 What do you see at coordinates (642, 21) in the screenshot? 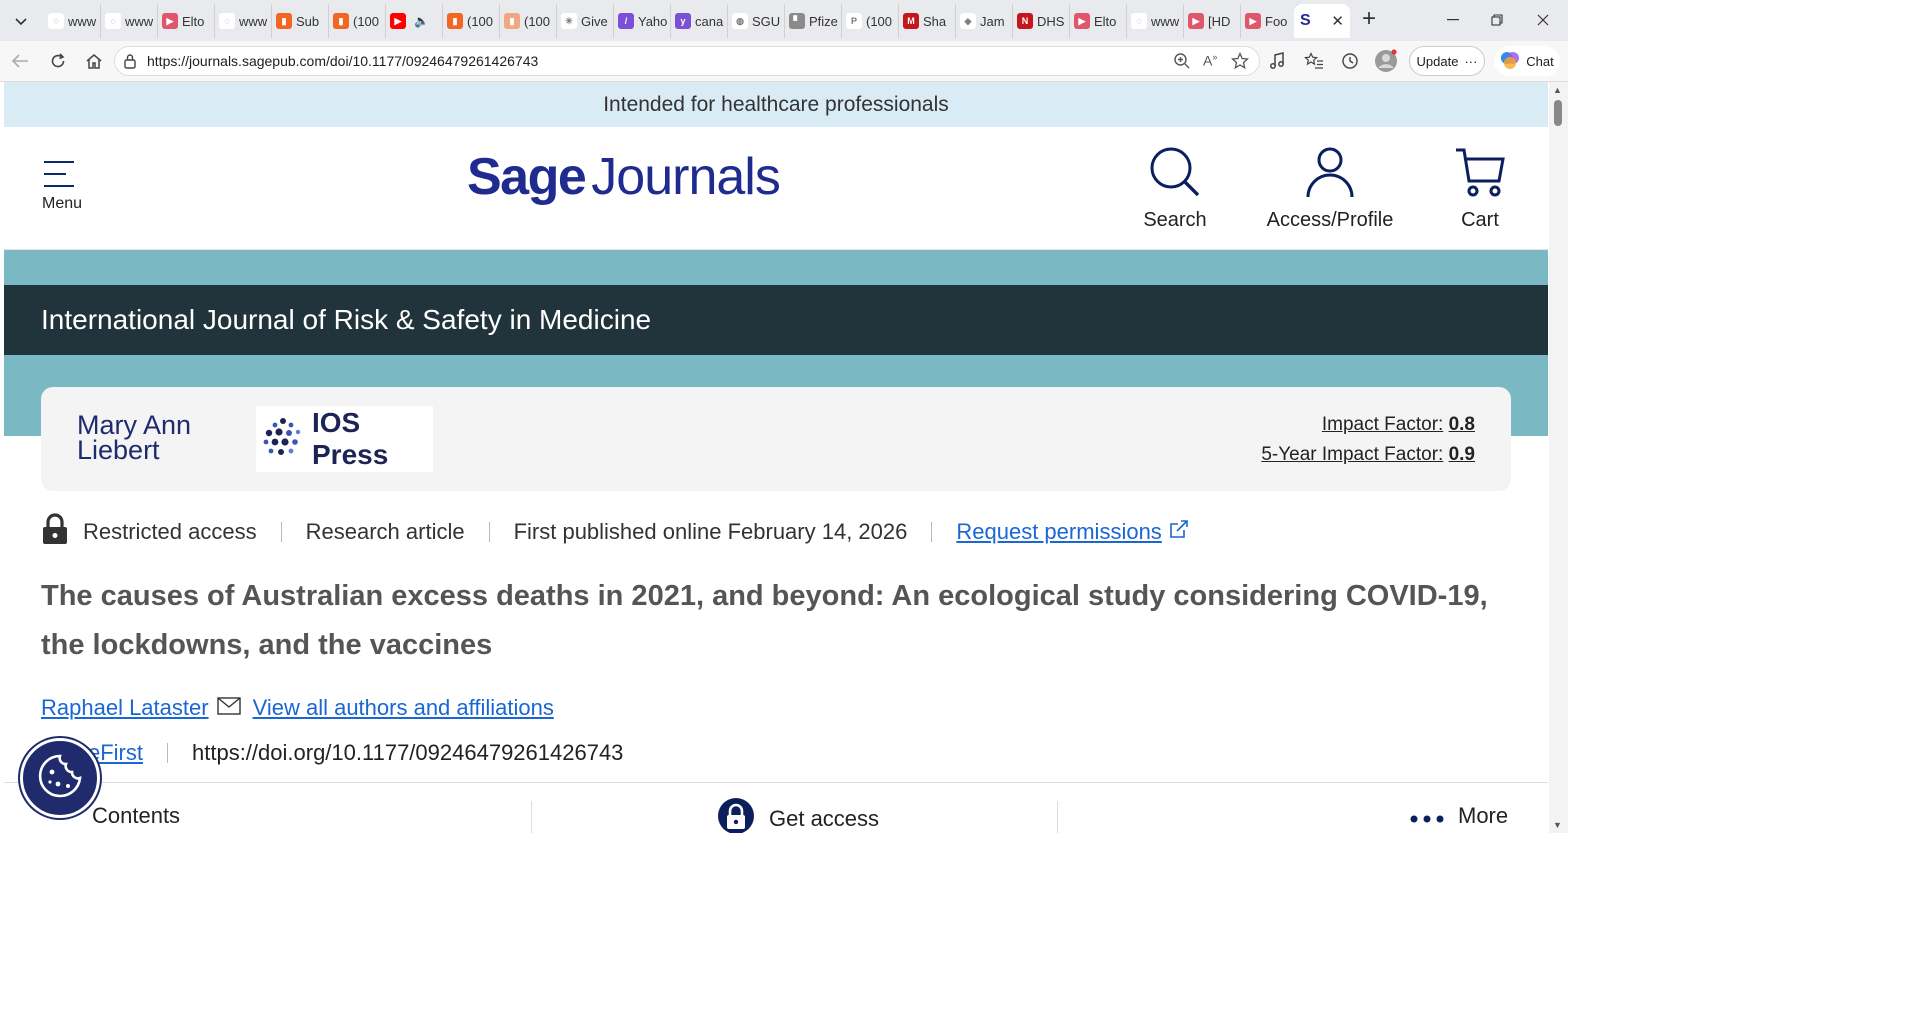
I see `browser-tab: / Yaho` at bounding box center [642, 21].